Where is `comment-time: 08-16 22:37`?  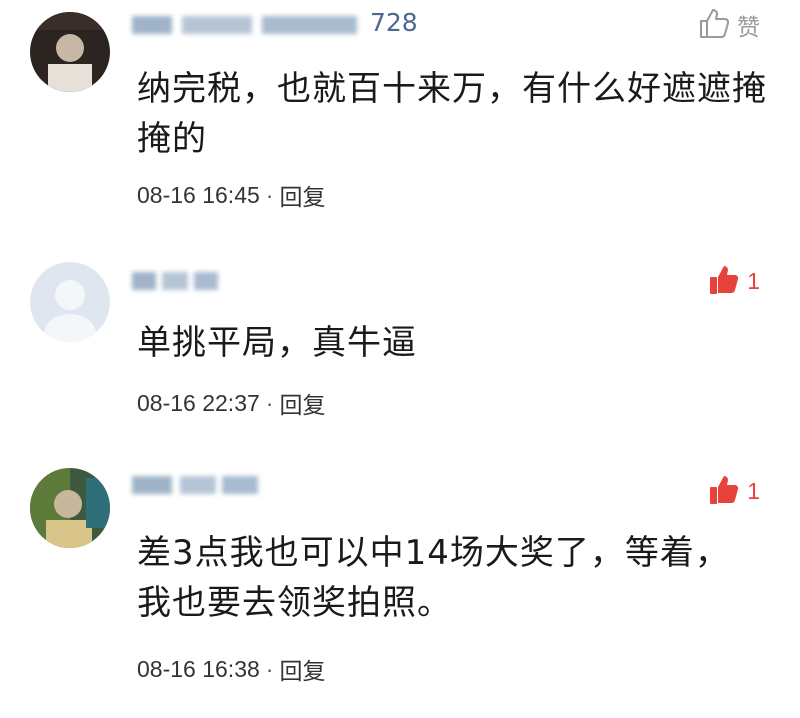
comment-time: 08-16 22:37 is located at coordinates (198, 402).